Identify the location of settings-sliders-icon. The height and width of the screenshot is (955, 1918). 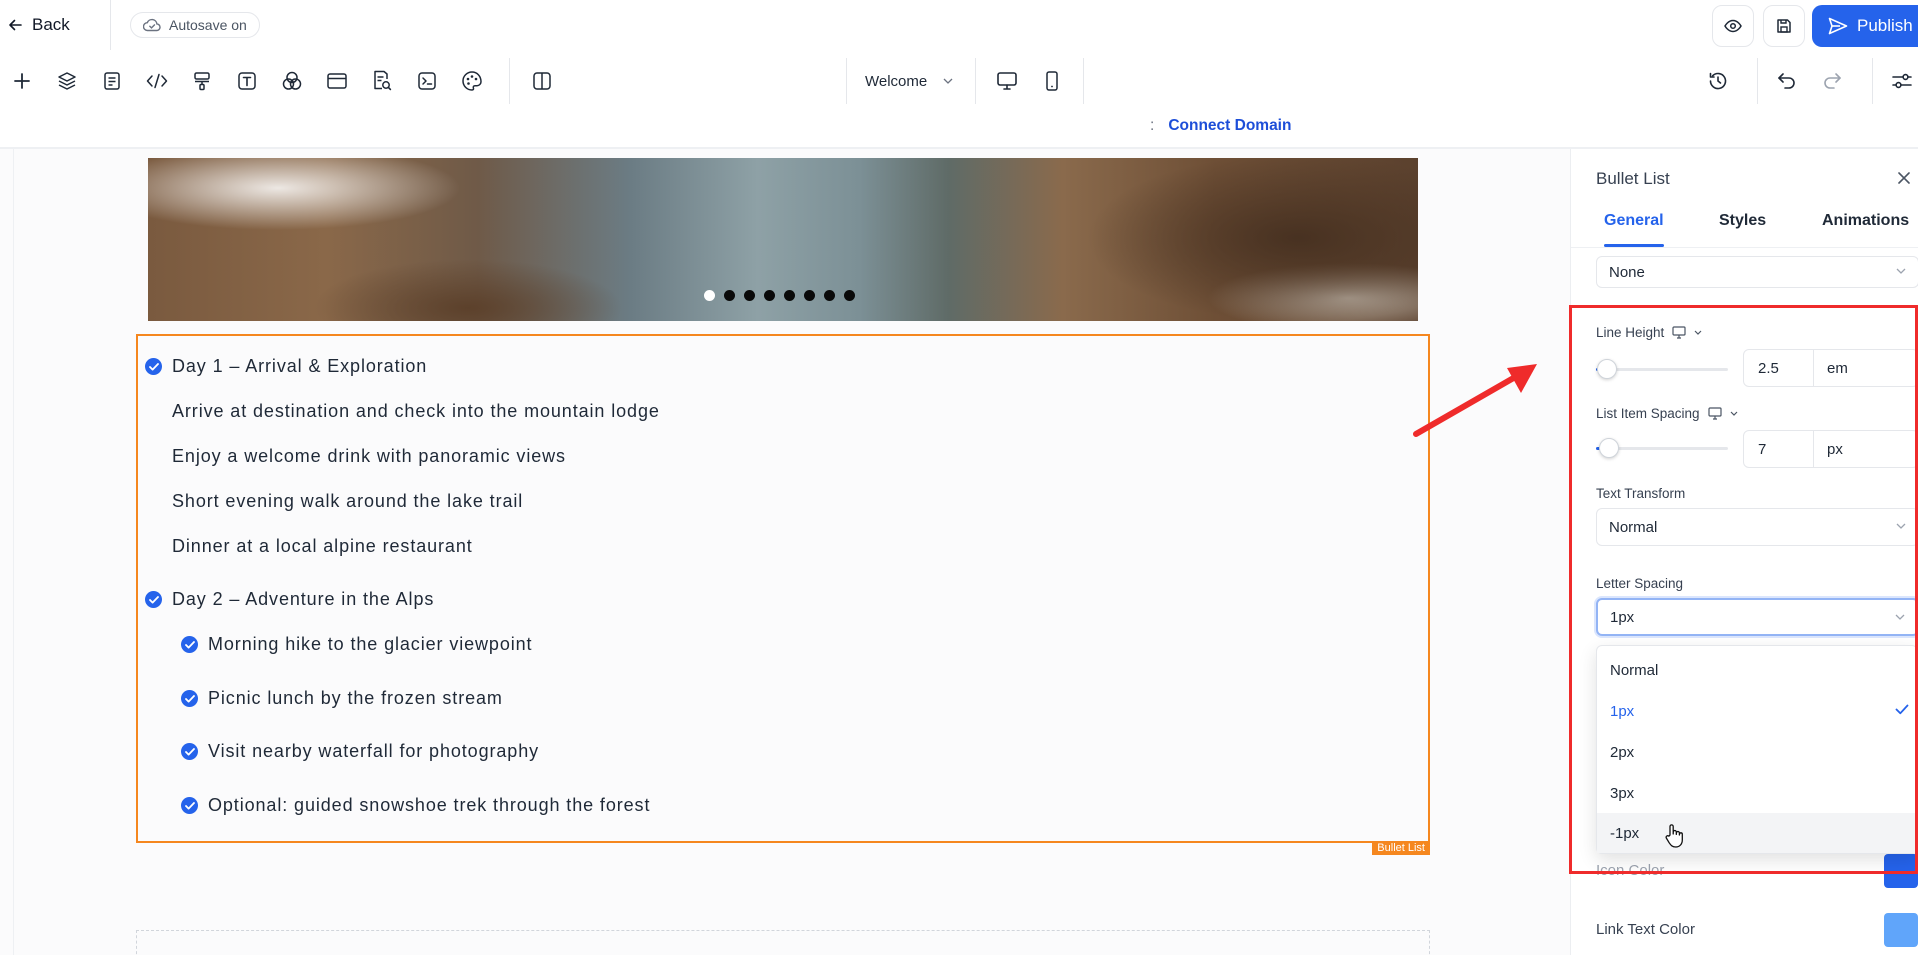
(1902, 81).